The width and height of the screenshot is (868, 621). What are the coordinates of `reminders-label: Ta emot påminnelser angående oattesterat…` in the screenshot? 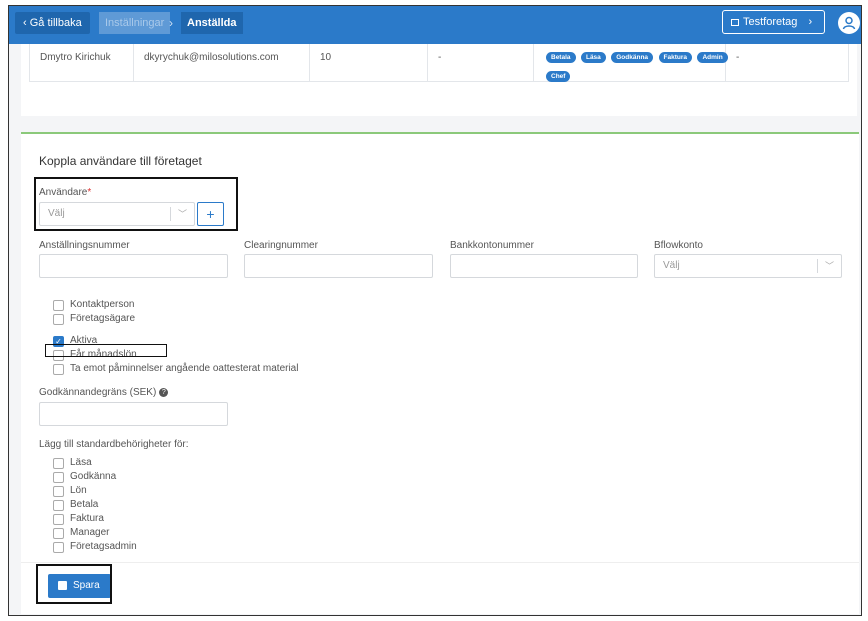 It's located at (184, 368).